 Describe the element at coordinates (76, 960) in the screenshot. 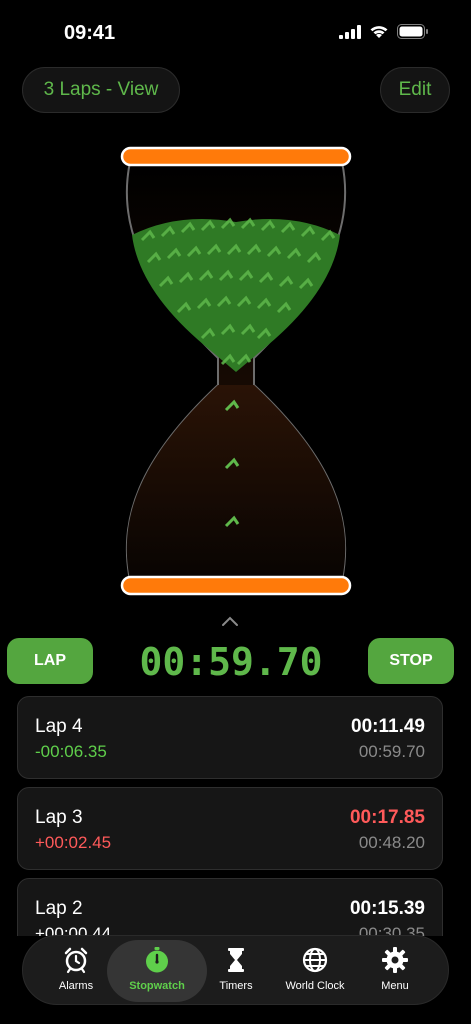

I see `alarm-clock-icon` at that location.